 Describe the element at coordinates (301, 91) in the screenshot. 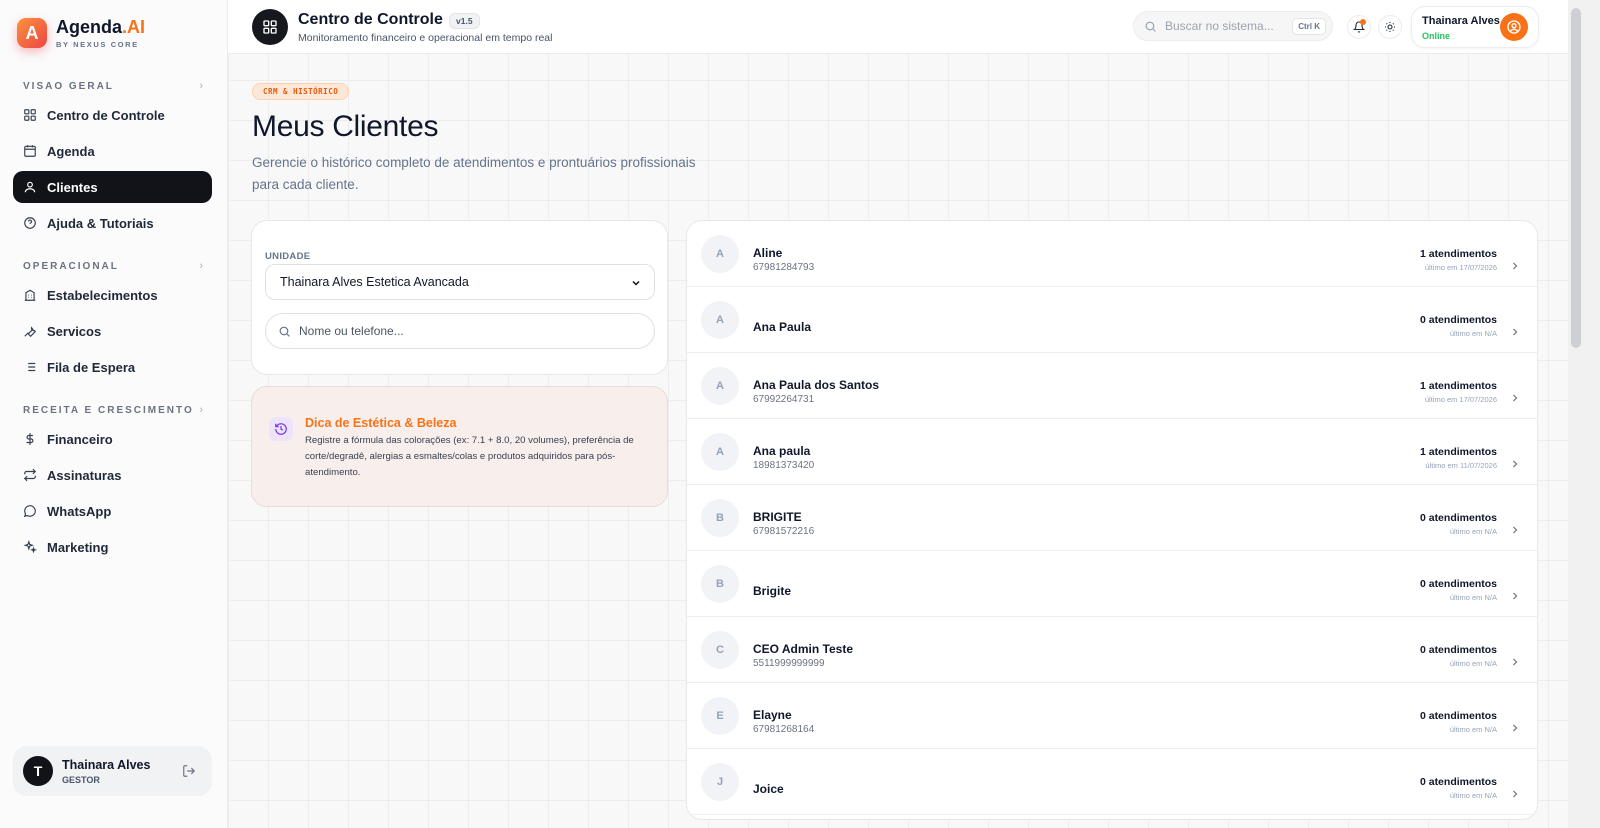

I see `section-badge: CRM & HISTÓRICO` at that location.